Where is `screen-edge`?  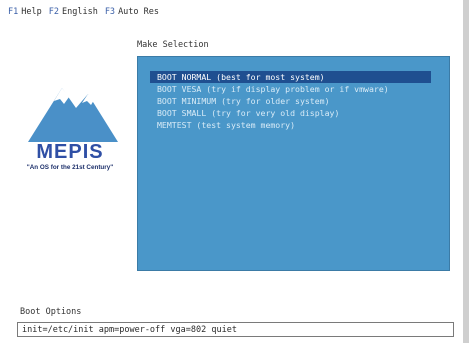
screen-edge is located at coordinates (466, 171).